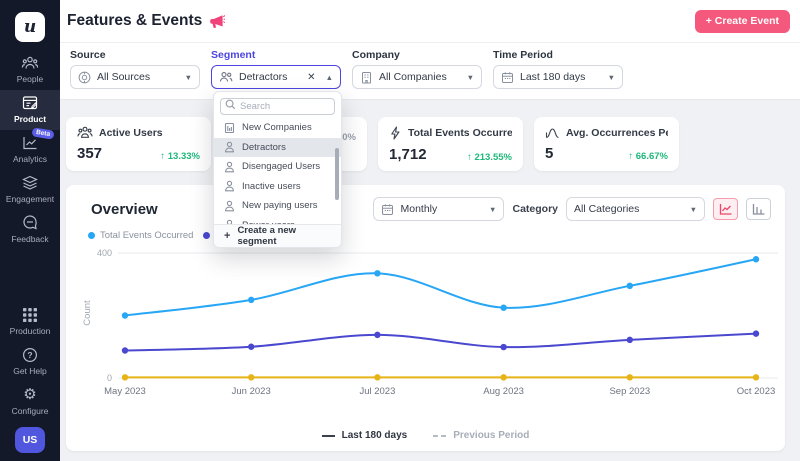 The height and width of the screenshot is (461, 800). Describe the element at coordinates (30, 440) in the screenshot. I see `user-avatar: US` at that location.